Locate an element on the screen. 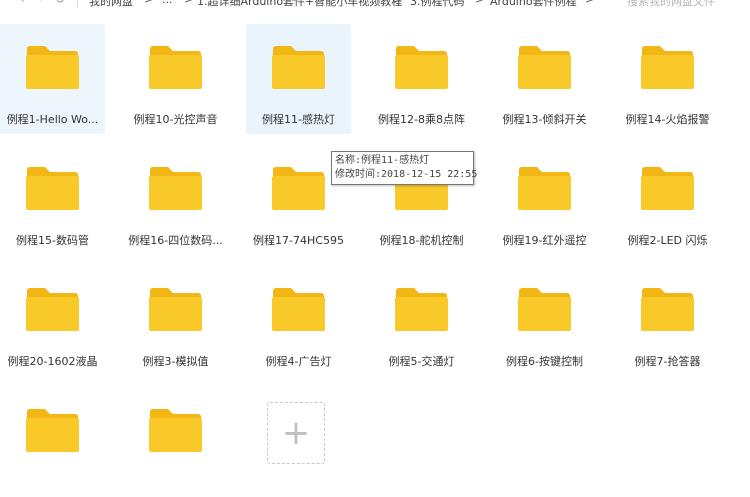 The image size is (750, 497). refresh-icon: ↻ is located at coordinates (60, 3).